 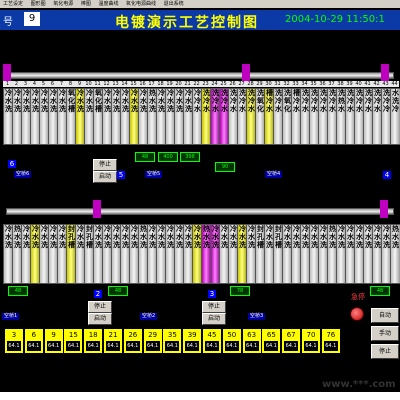 What do you see at coordinates (311, 341) in the screenshot?
I see `slot-summary-box: 70 64.1` at bounding box center [311, 341].